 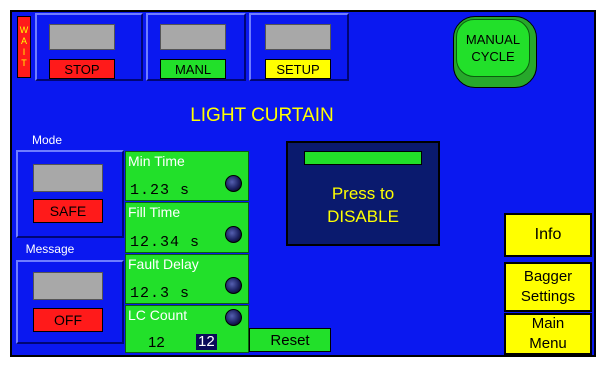 I want to click on wait-letter: T, so click(x=24, y=63).